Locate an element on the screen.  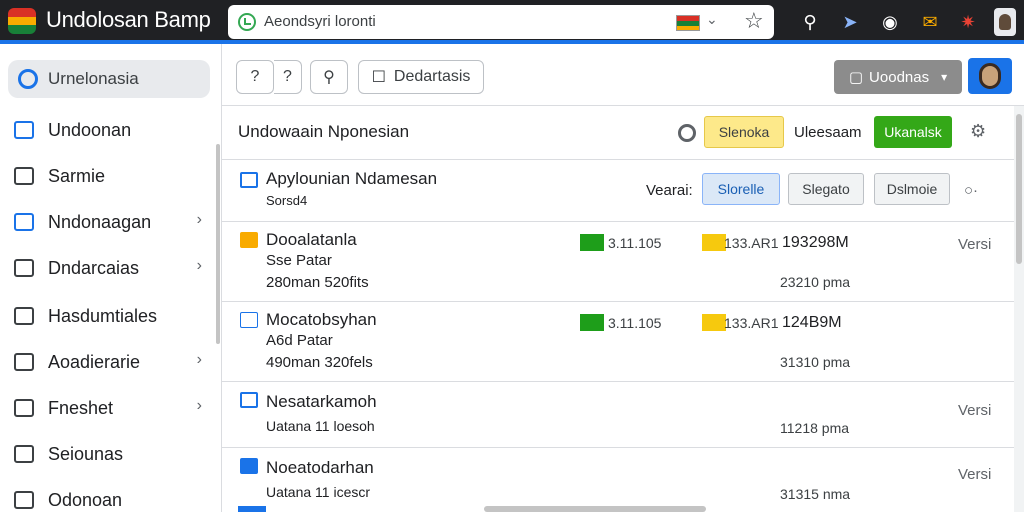
chevron-down-icon: ▾ is located at coordinates (944, 77).